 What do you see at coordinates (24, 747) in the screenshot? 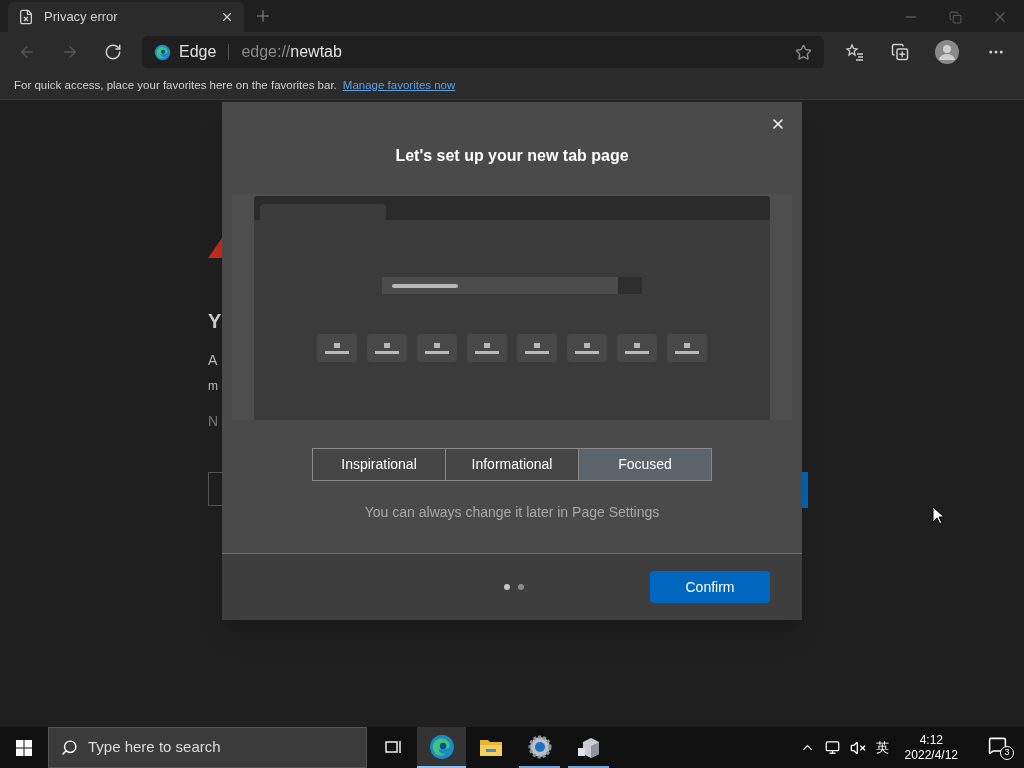
I see `windows-logo-icon` at bounding box center [24, 747].